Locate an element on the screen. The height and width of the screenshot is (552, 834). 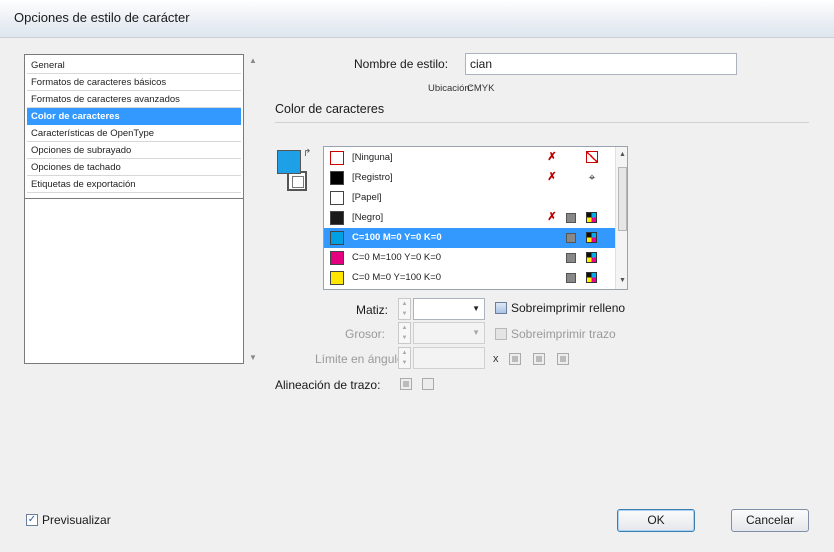
miter-join-icon is located at coordinates (515, 359).